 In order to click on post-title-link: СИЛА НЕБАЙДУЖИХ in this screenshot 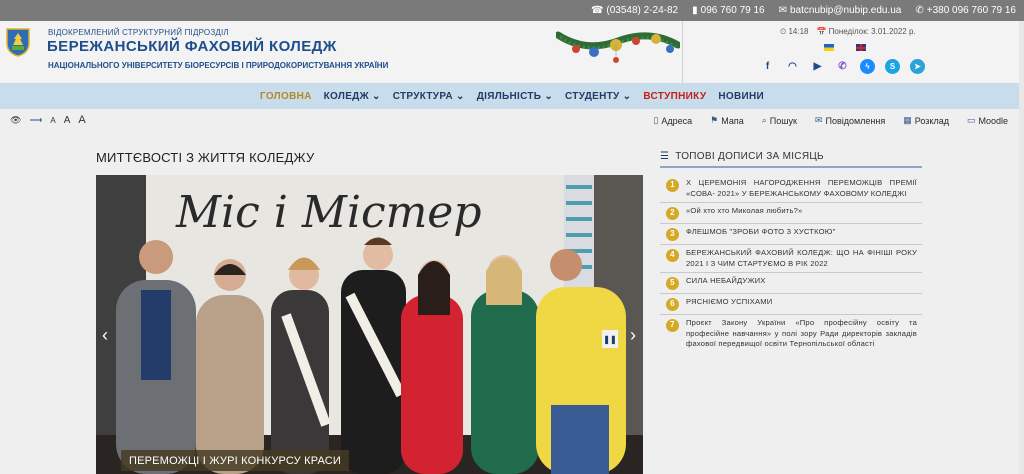, I will do `click(801, 281)`.